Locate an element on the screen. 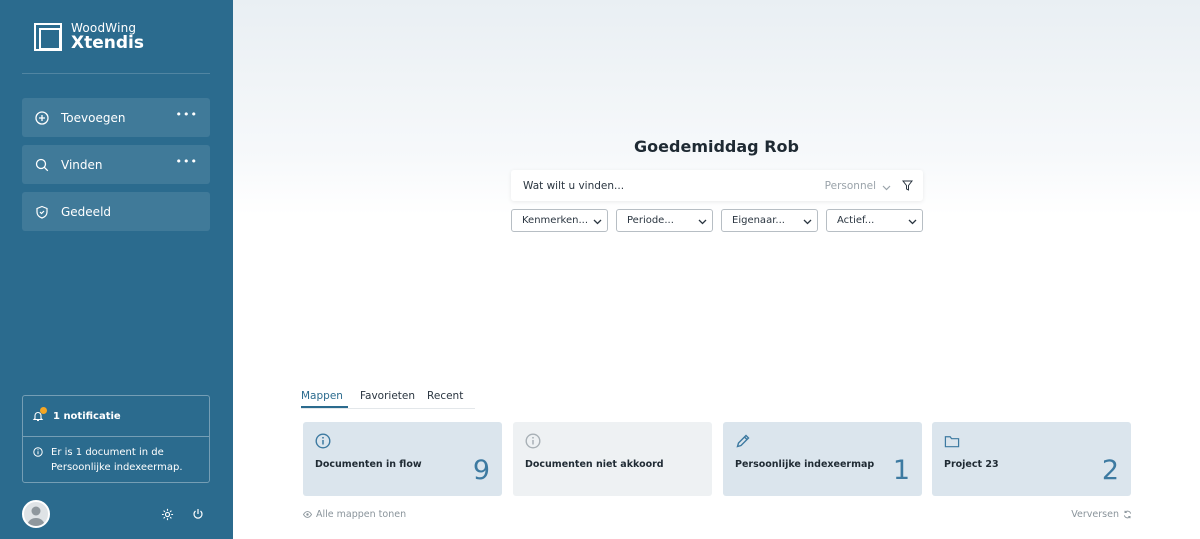 The width and height of the screenshot is (1200, 539). card-count: 9 is located at coordinates (481, 470).